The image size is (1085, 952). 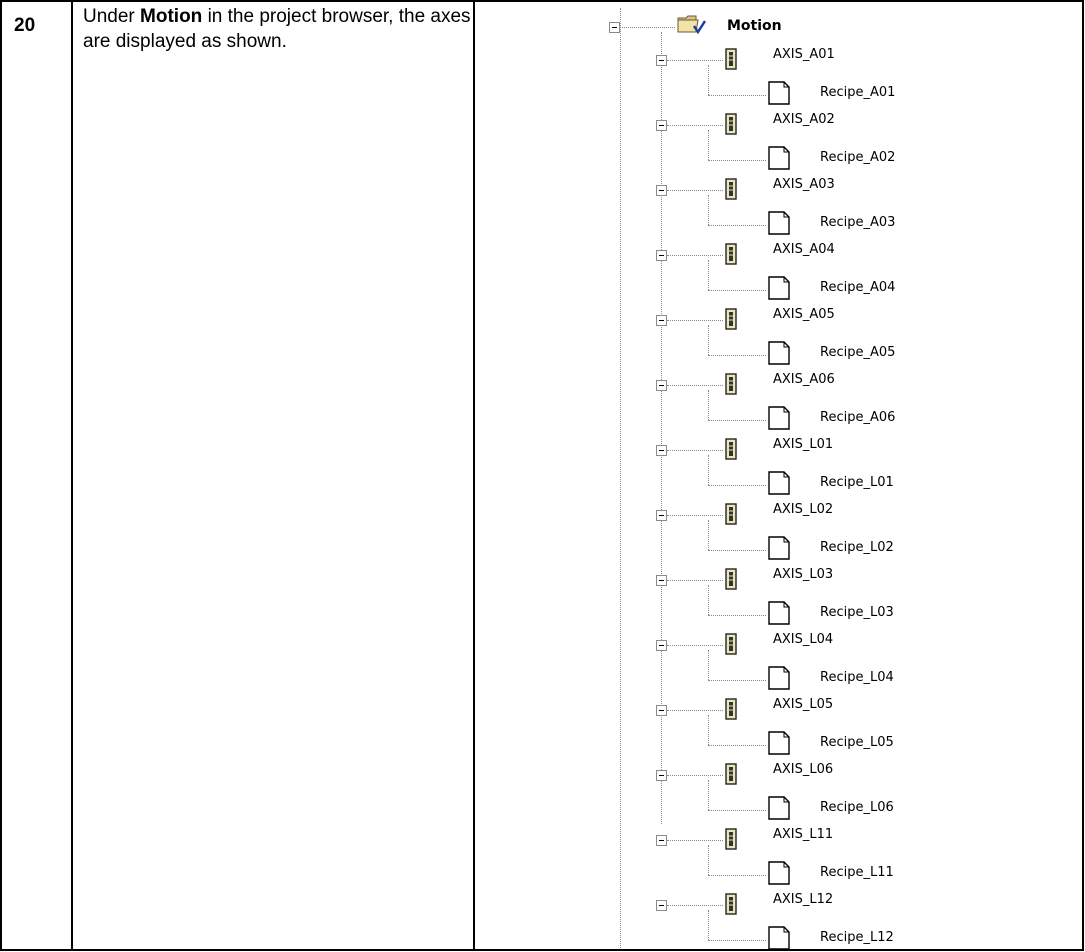 I want to click on tree-trunk-line, so click(x=620, y=478).